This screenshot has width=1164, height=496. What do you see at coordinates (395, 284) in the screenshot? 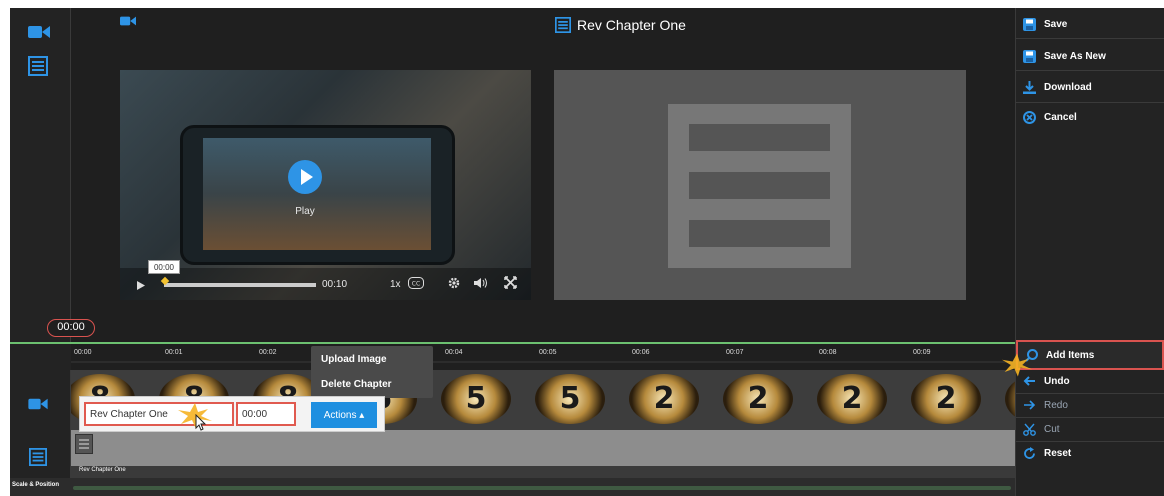
I see `speed-button: 1x` at bounding box center [395, 284].